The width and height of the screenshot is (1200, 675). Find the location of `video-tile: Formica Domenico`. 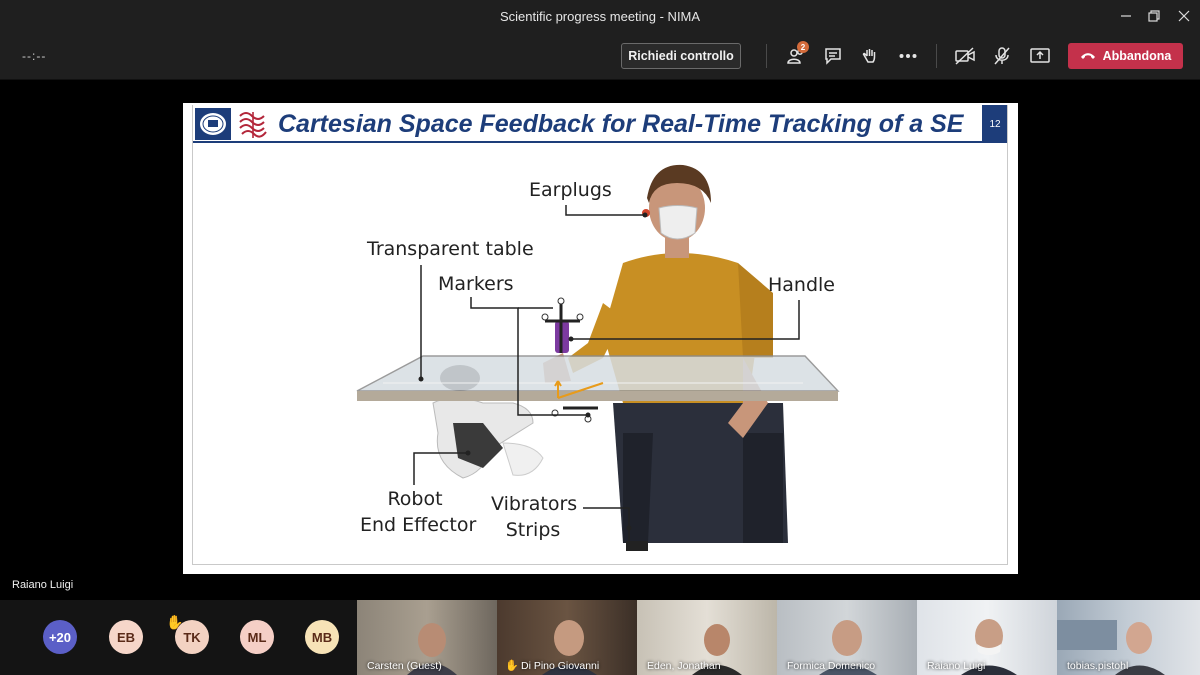

video-tile: Formica Domenico is located at coordinates (847, 637).